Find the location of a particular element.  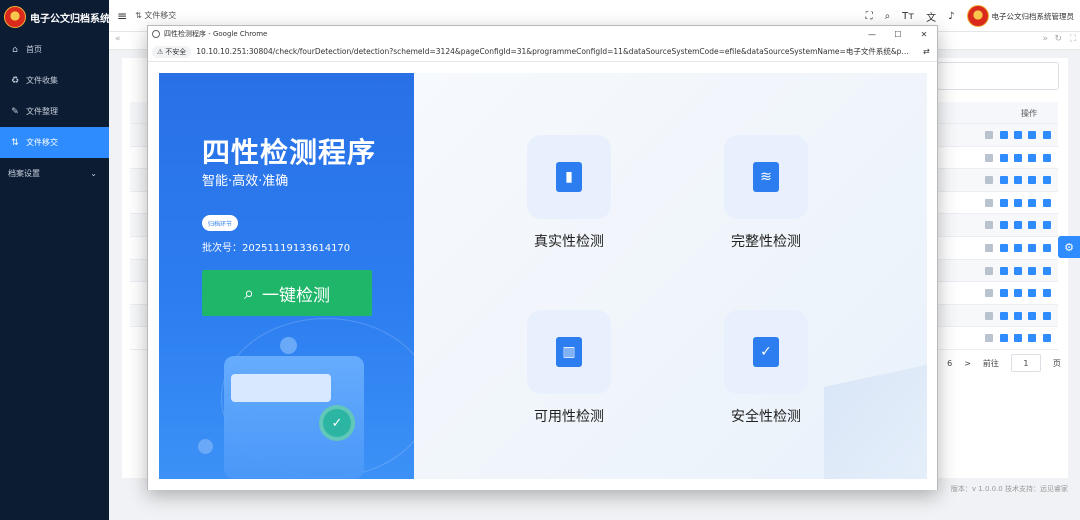

settings-float-icon: ⚙ is located at coordinates (1069, 247).